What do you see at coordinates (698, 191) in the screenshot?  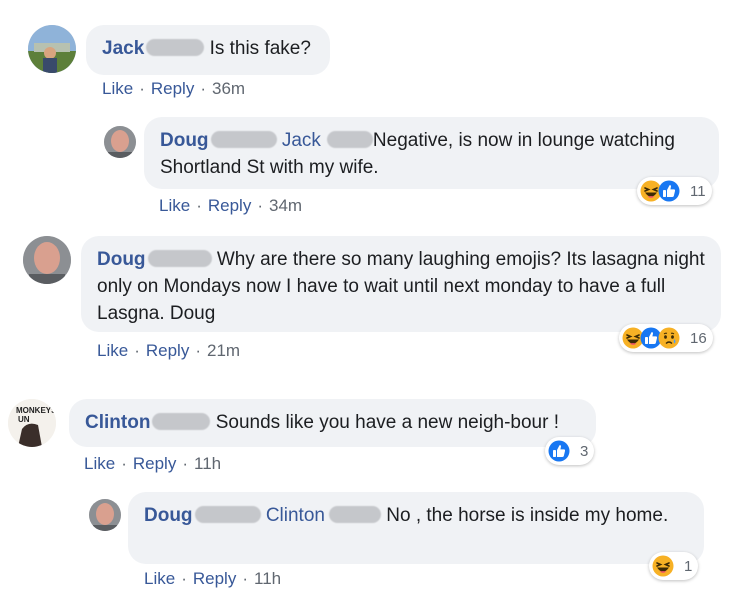 I see `reaction-count: 11` at bounding box center [698, 191].